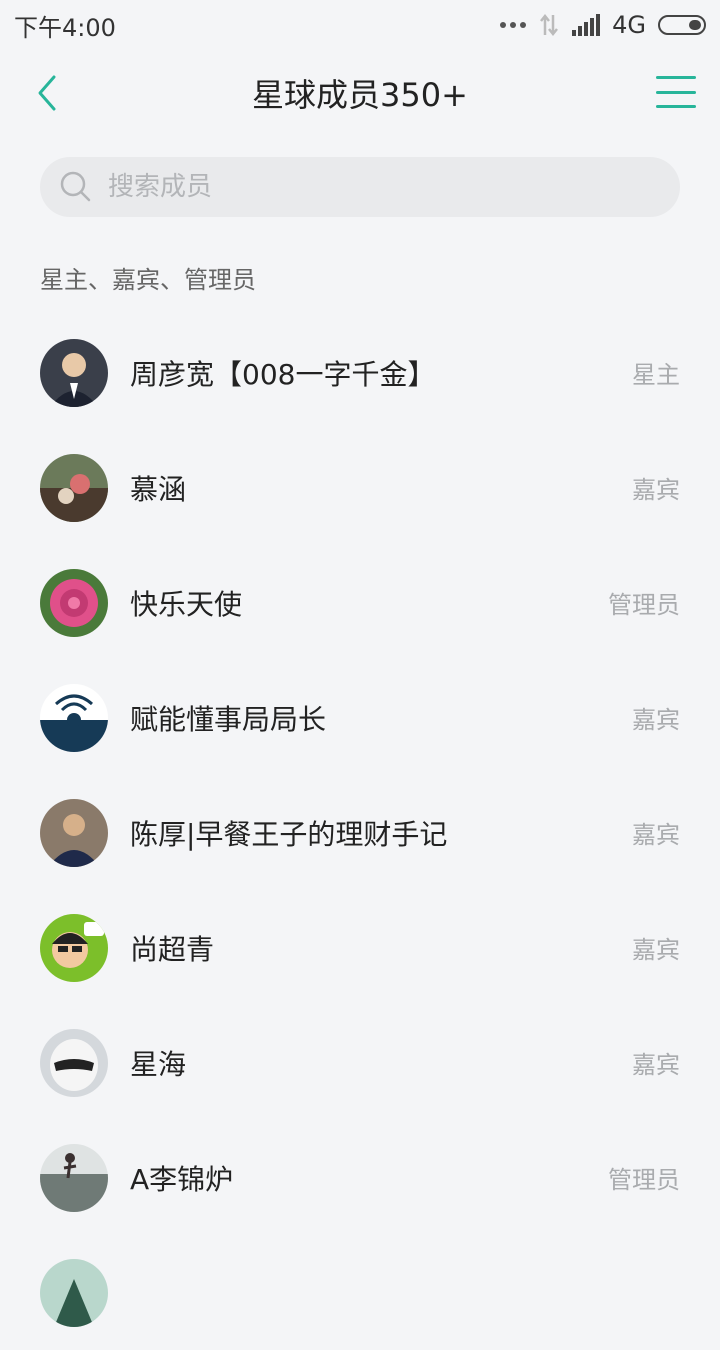  I want to click on member-name: 赋能懂事局局长, so click(228, 719).